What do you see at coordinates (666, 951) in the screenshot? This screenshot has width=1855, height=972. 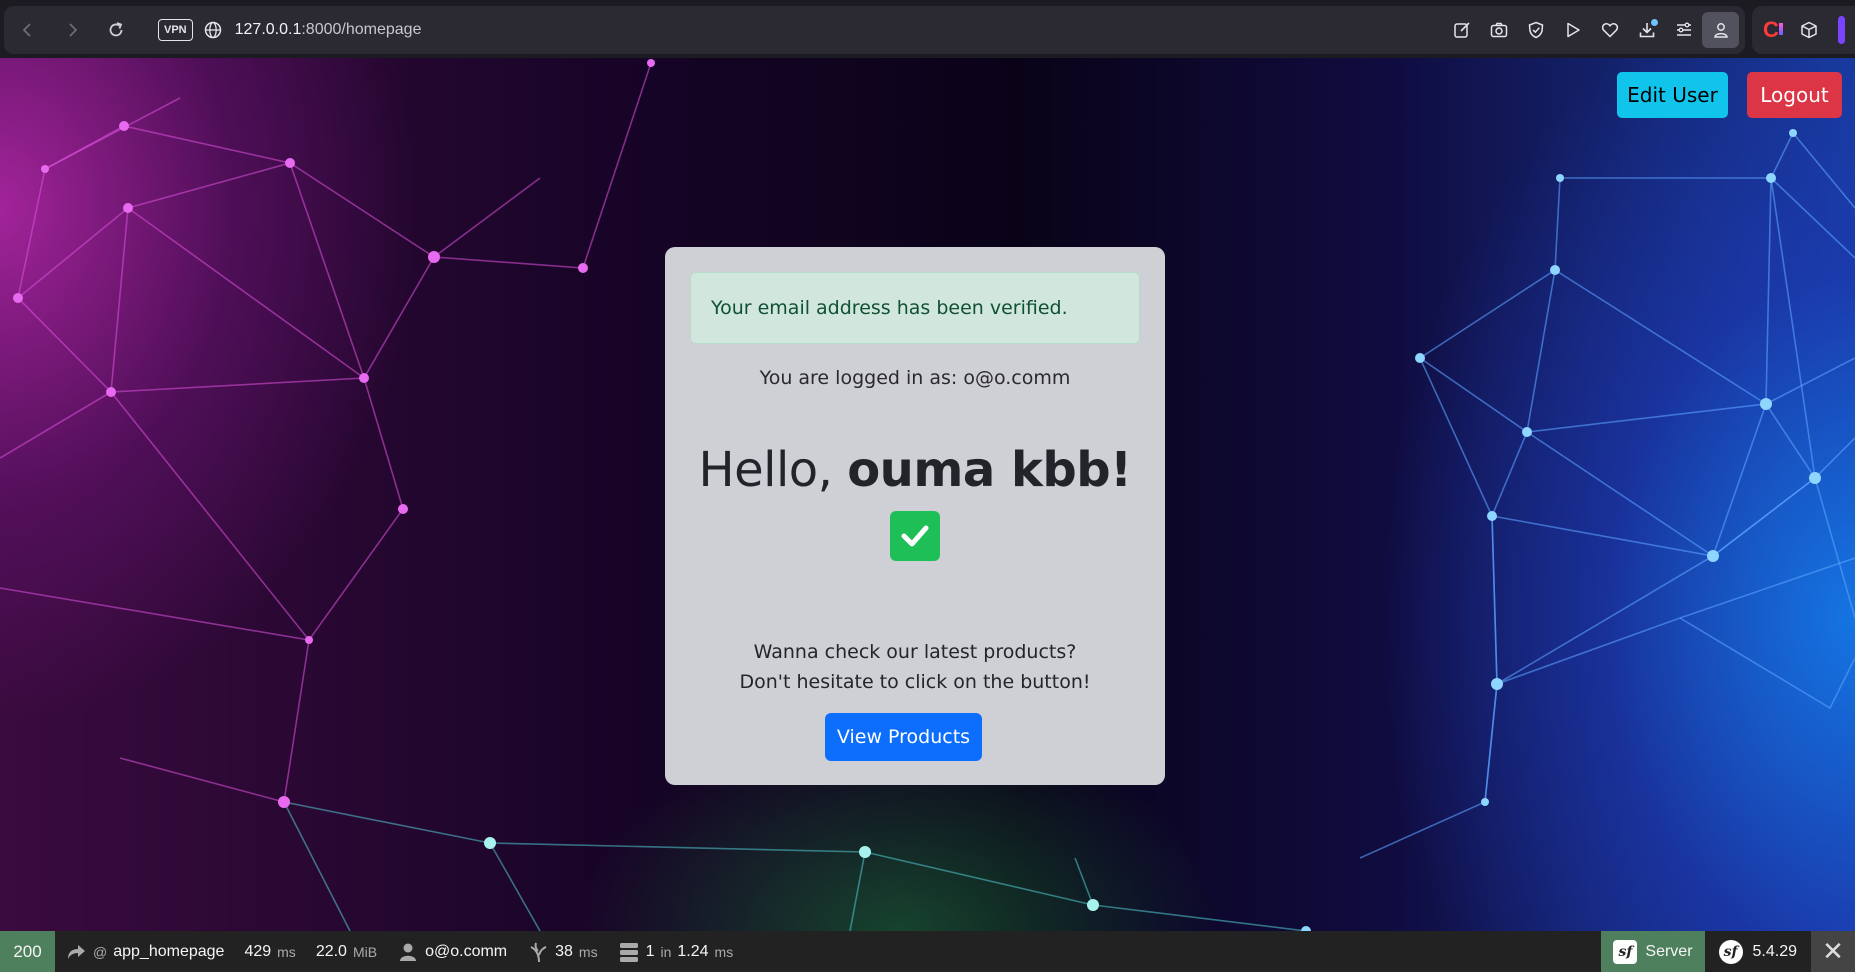 I see `db-in: in` at bounding box center [666, 951].